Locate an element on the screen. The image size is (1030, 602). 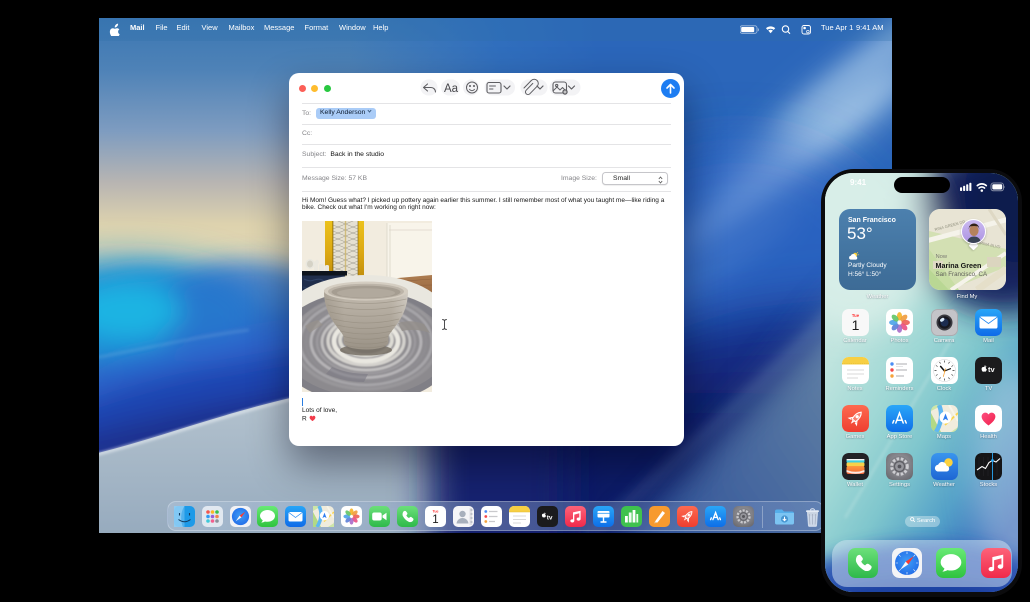
svg-text: Tue is located at coordinates (436, 512).